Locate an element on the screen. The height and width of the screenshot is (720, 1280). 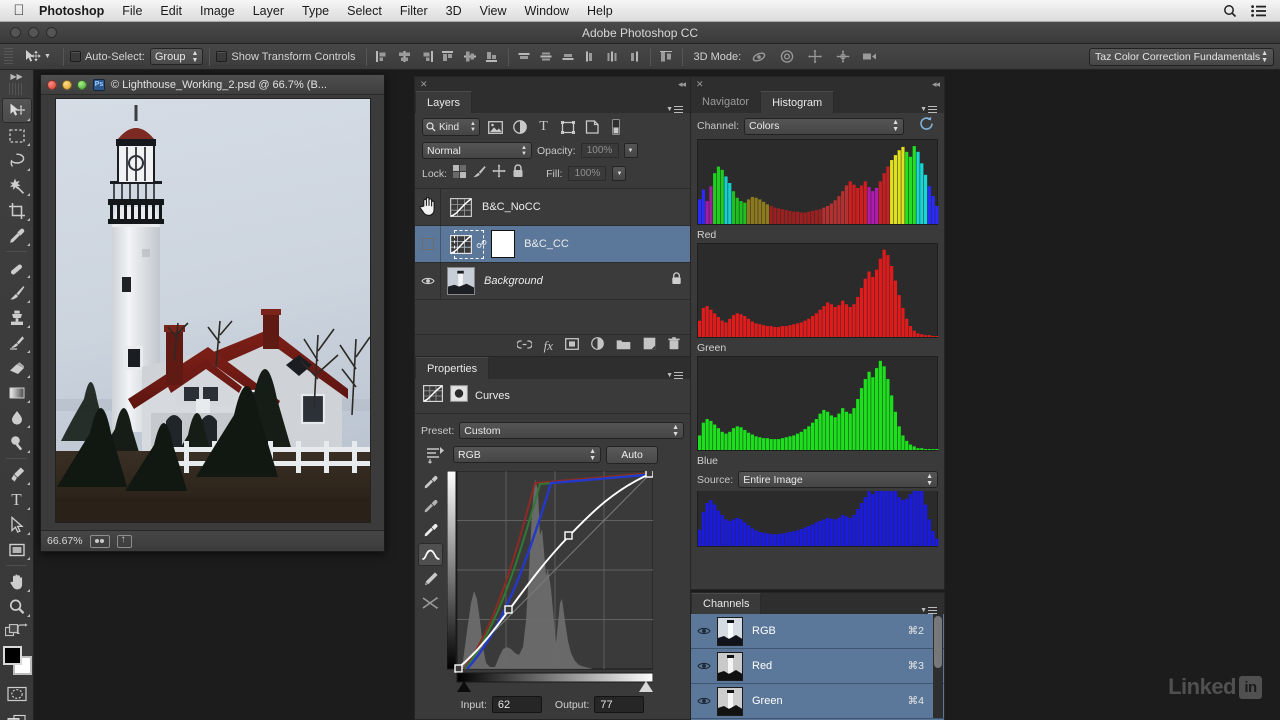
tool-lasso is located at coordinates (17, 160).